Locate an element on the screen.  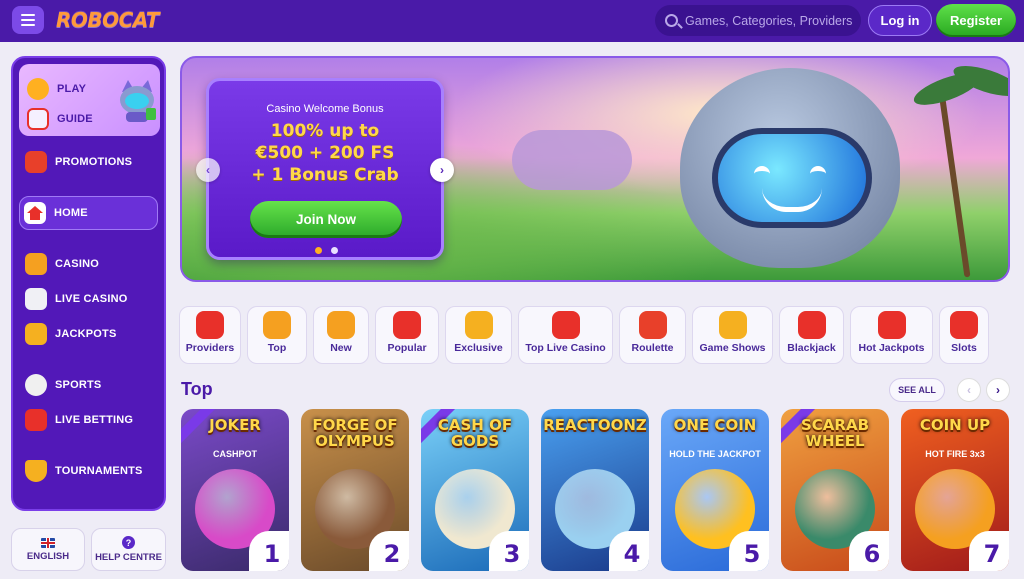
bonus-line-1: 100% up to is located at coordinates (325, 131).